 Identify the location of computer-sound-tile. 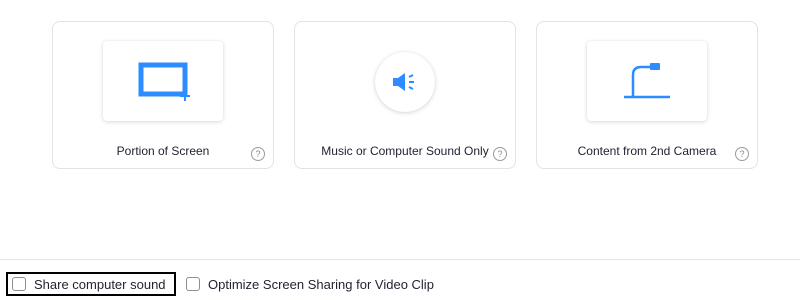
(405, 82).